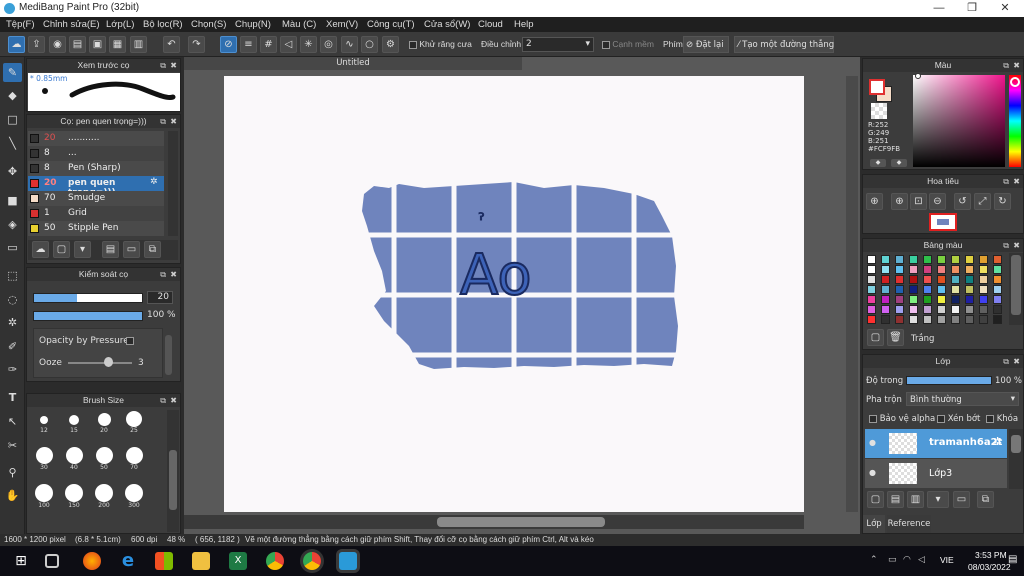 This screenshot has width=1024, height=576. I want to click on clock-date: 08/03/2022, so click(989, 567).